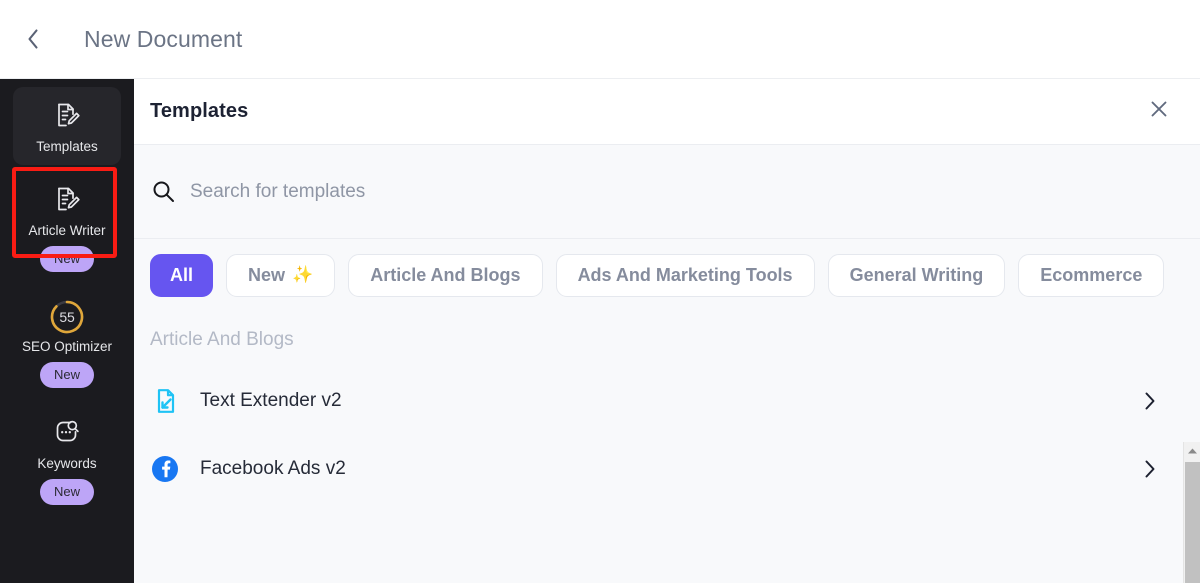  I want to click on chip-label: Article And Blogs, so click(445, 274).